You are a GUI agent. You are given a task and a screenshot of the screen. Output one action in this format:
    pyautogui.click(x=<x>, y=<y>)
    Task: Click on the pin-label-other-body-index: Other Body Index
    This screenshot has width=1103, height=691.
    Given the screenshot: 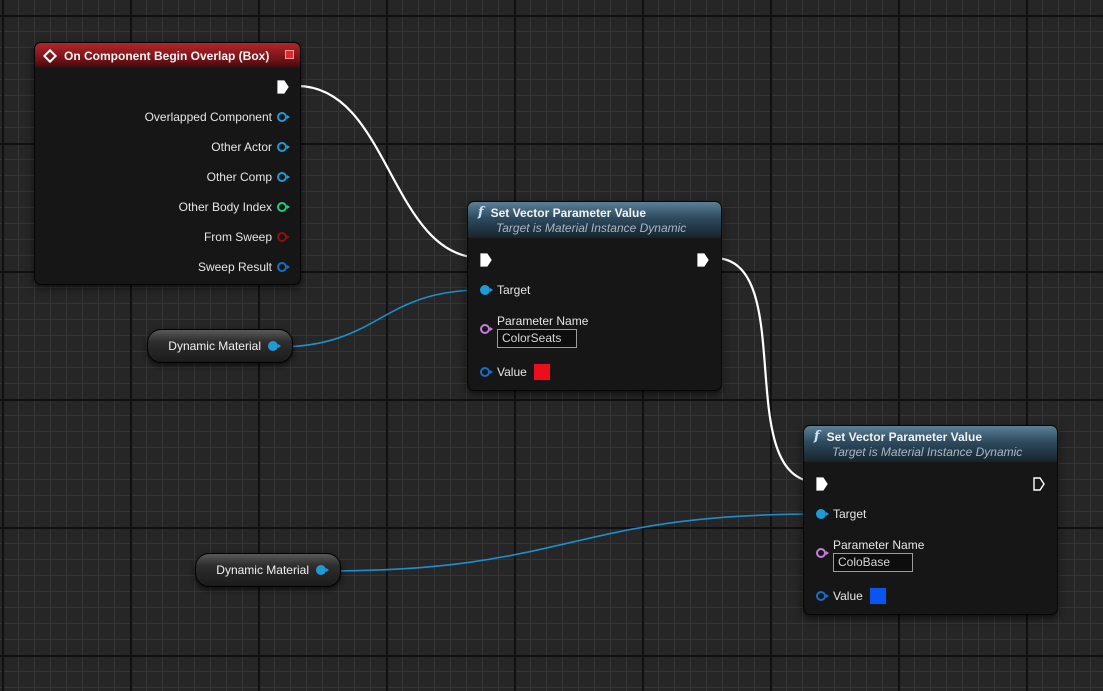 What is the action you would take?
    pyautogui.click(x=225, y=207)
    